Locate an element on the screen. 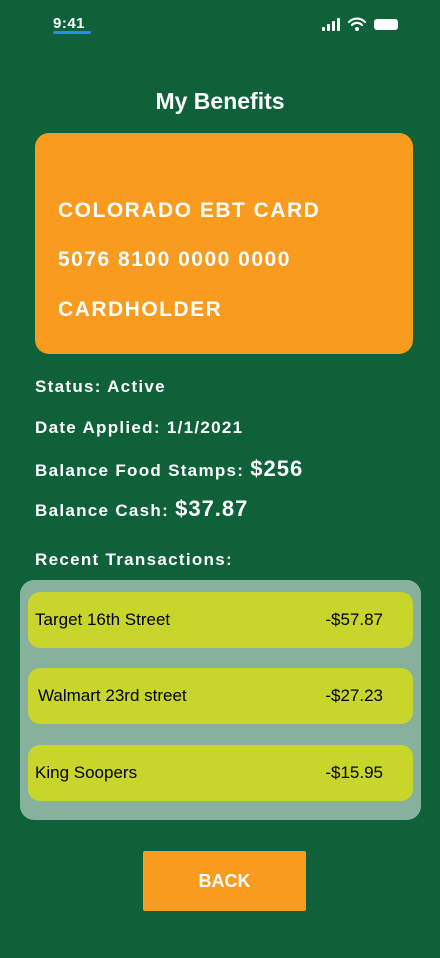  battery-icon is located at coordinates (386, 24).